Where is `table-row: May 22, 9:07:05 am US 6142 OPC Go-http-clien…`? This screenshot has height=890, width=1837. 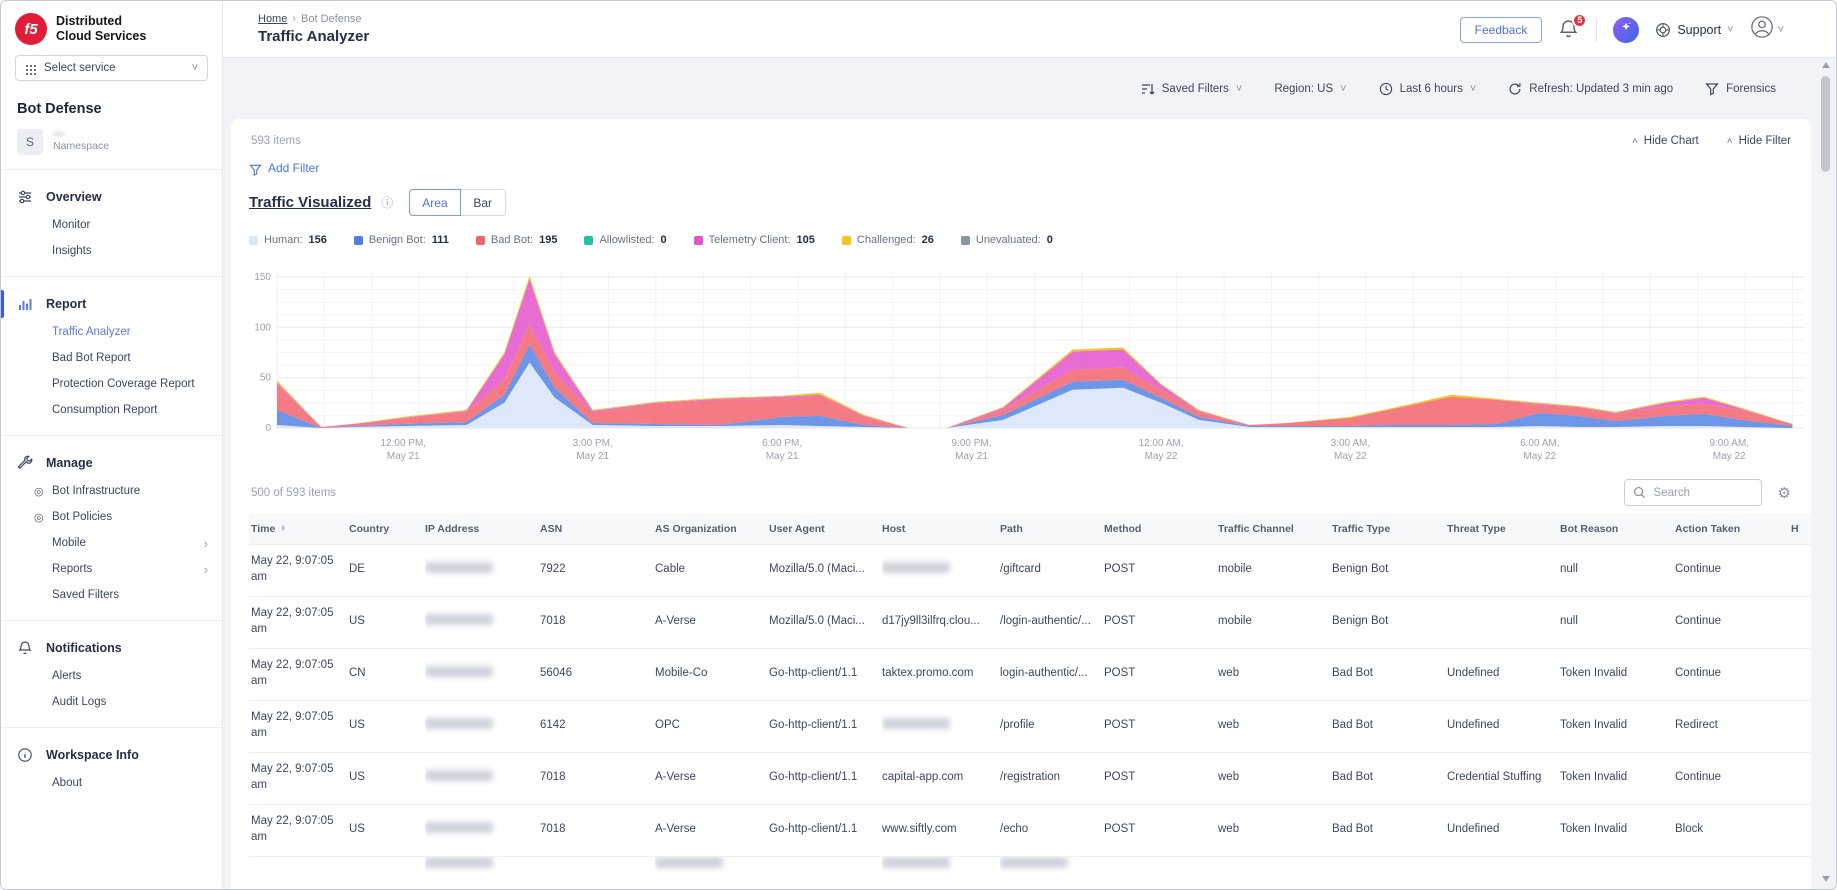 table-row: May 22, 9:07:05 am US 6142 OPC Go-http-clien… is located at coordinates (1030, 726).